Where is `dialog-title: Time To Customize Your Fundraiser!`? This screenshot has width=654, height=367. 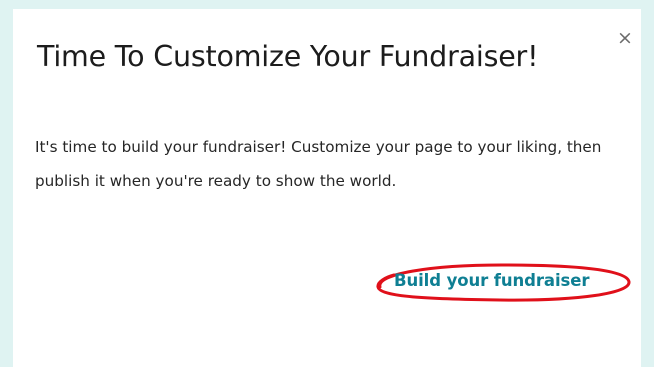 dialog-title: Time To Customize Your Fundraiser! is located at coordinates (288, 56).